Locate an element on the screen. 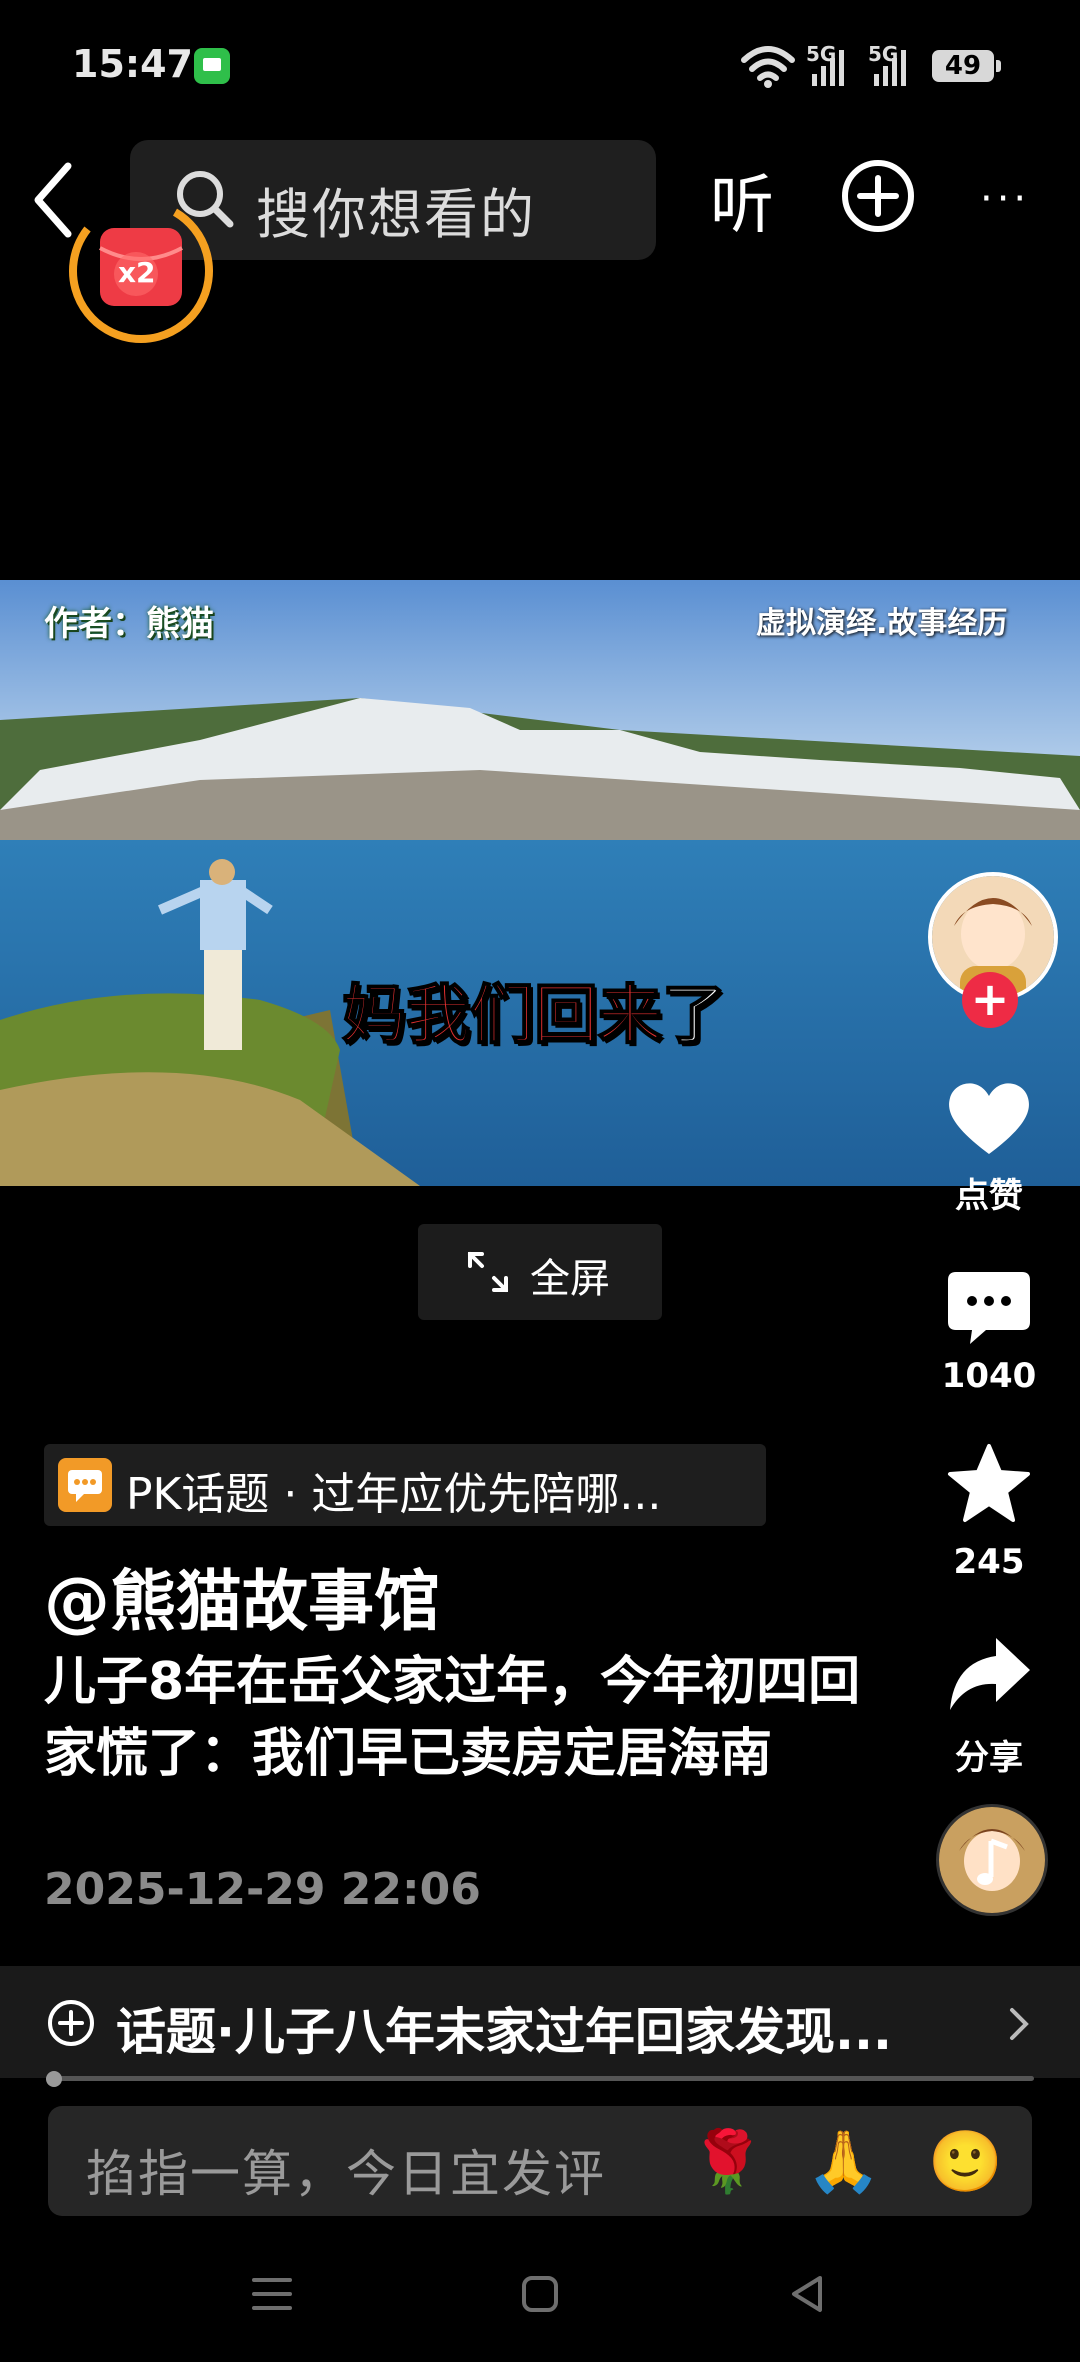 The image size is (1080, 2362). rose-emoji-button: 🌹 is located at coordinates (727, 2161).